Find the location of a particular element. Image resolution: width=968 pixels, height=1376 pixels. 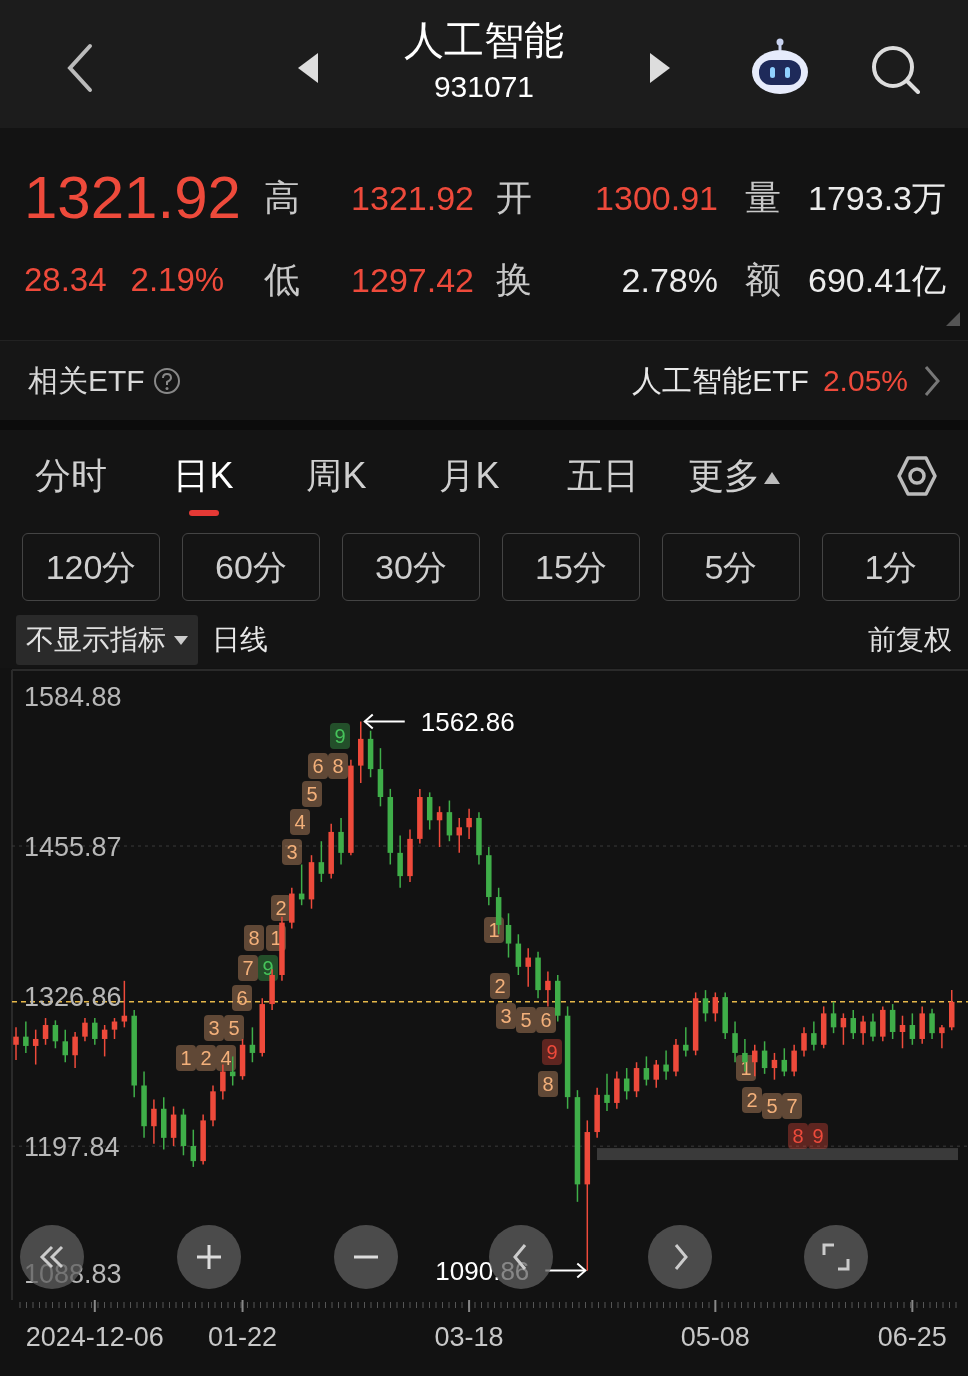

tab: 周K is located at coordinates (336, 476).